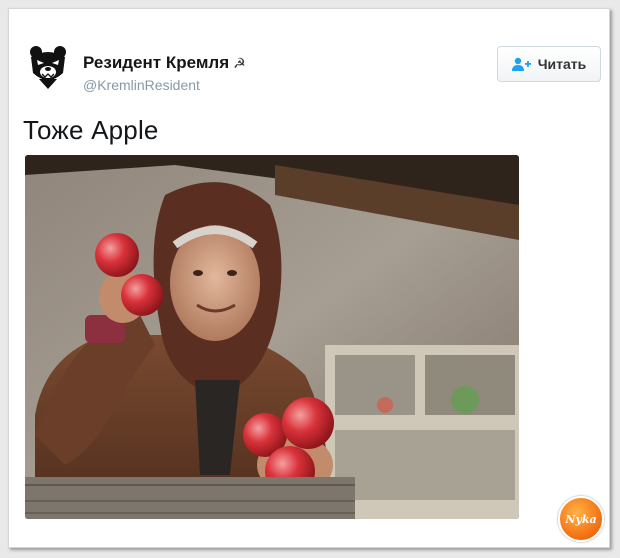  What do you see at coordinates (156, 62) in the screenshot?
I see `author-name-text: Резидент Кремля` at bounding box center [156, 62].